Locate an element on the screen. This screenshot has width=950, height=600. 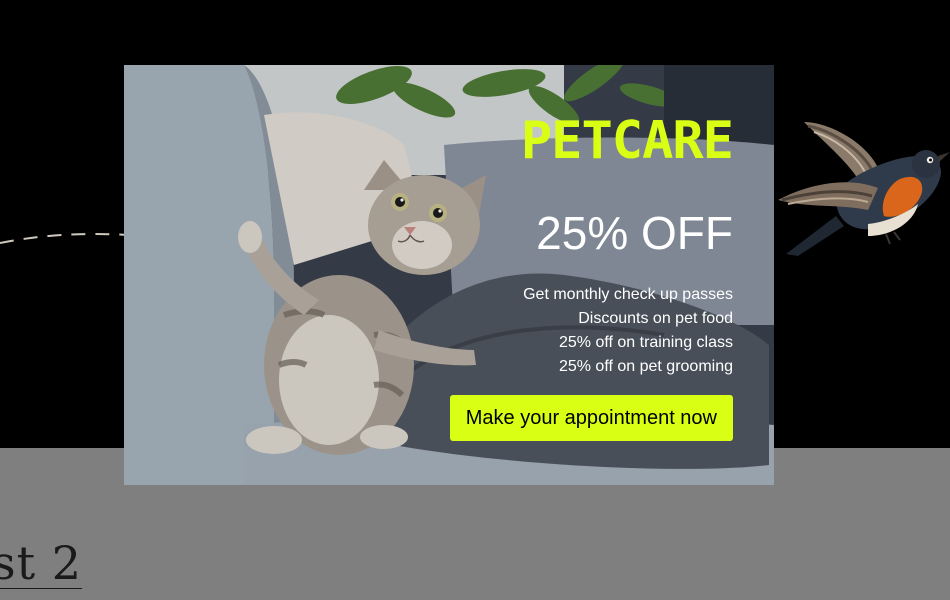
brand-title: PETCARE is located at coordinates (627, 141).